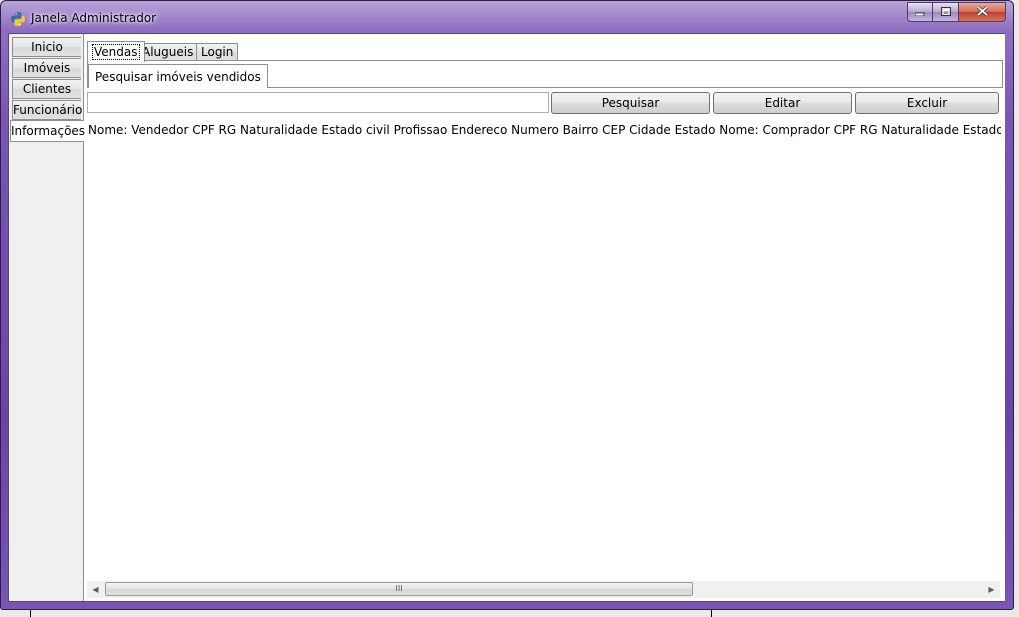  I want to click on close-button, so click(982, 12).